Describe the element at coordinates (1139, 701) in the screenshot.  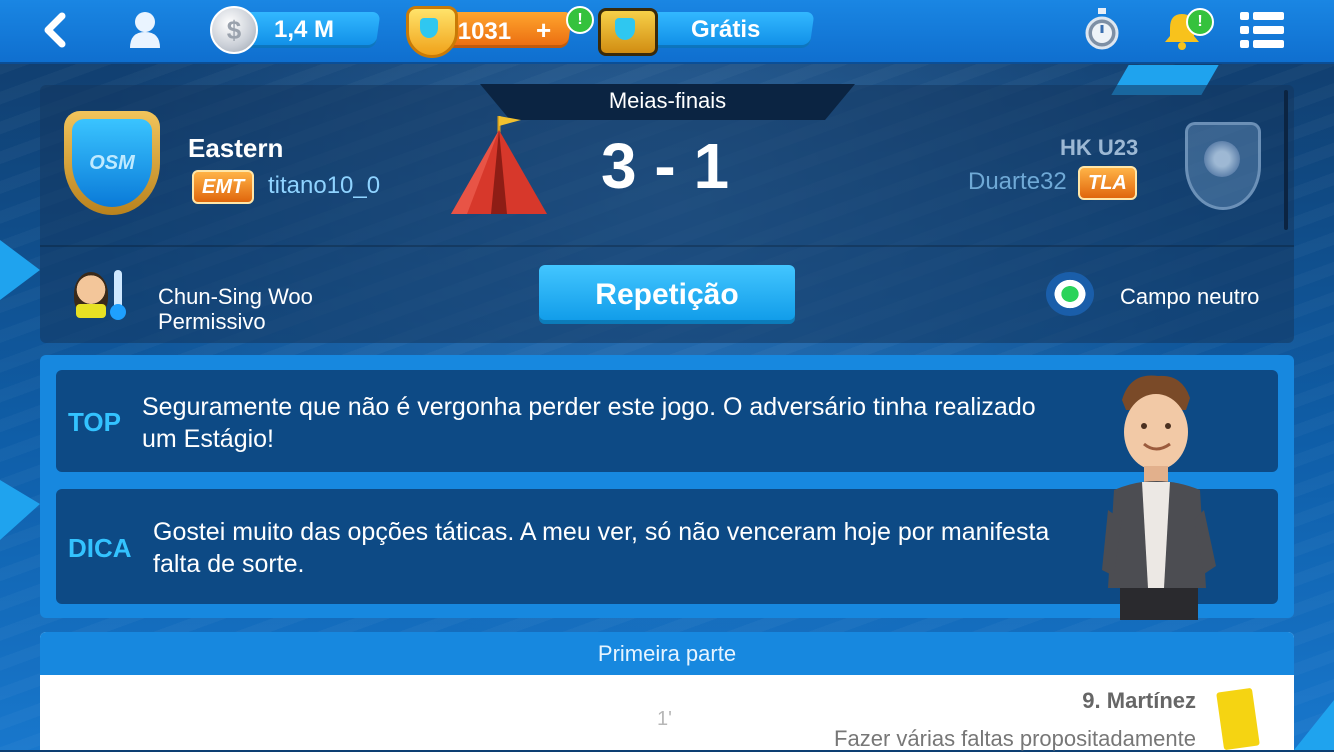
I see `event-player: 9. Martínez` at that location.